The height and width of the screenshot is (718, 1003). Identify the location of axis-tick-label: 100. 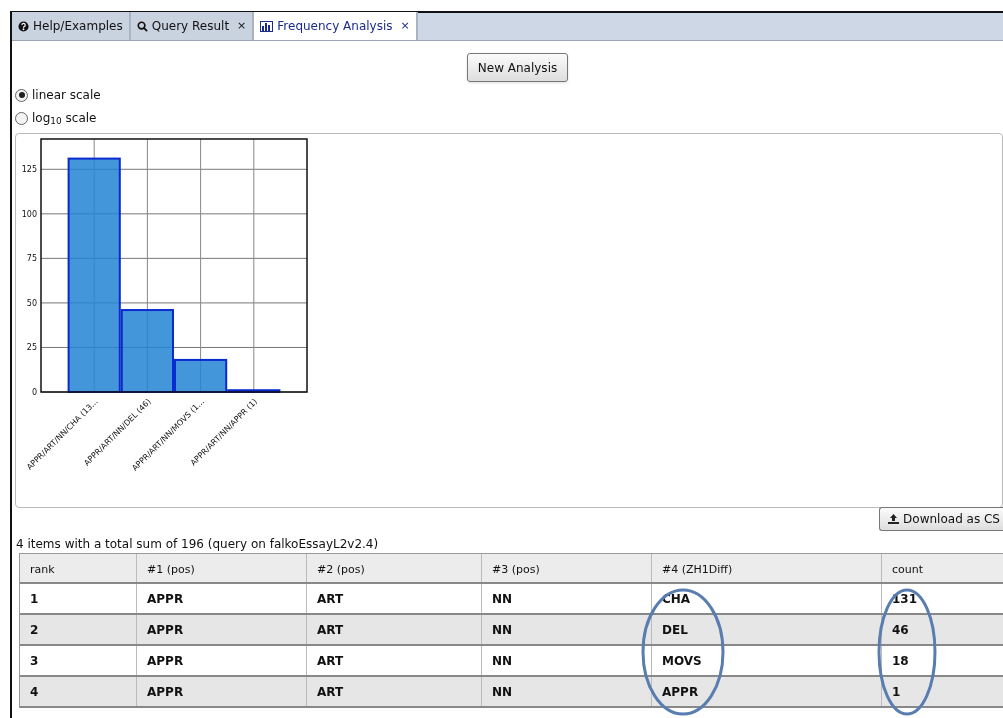
(29, 214).